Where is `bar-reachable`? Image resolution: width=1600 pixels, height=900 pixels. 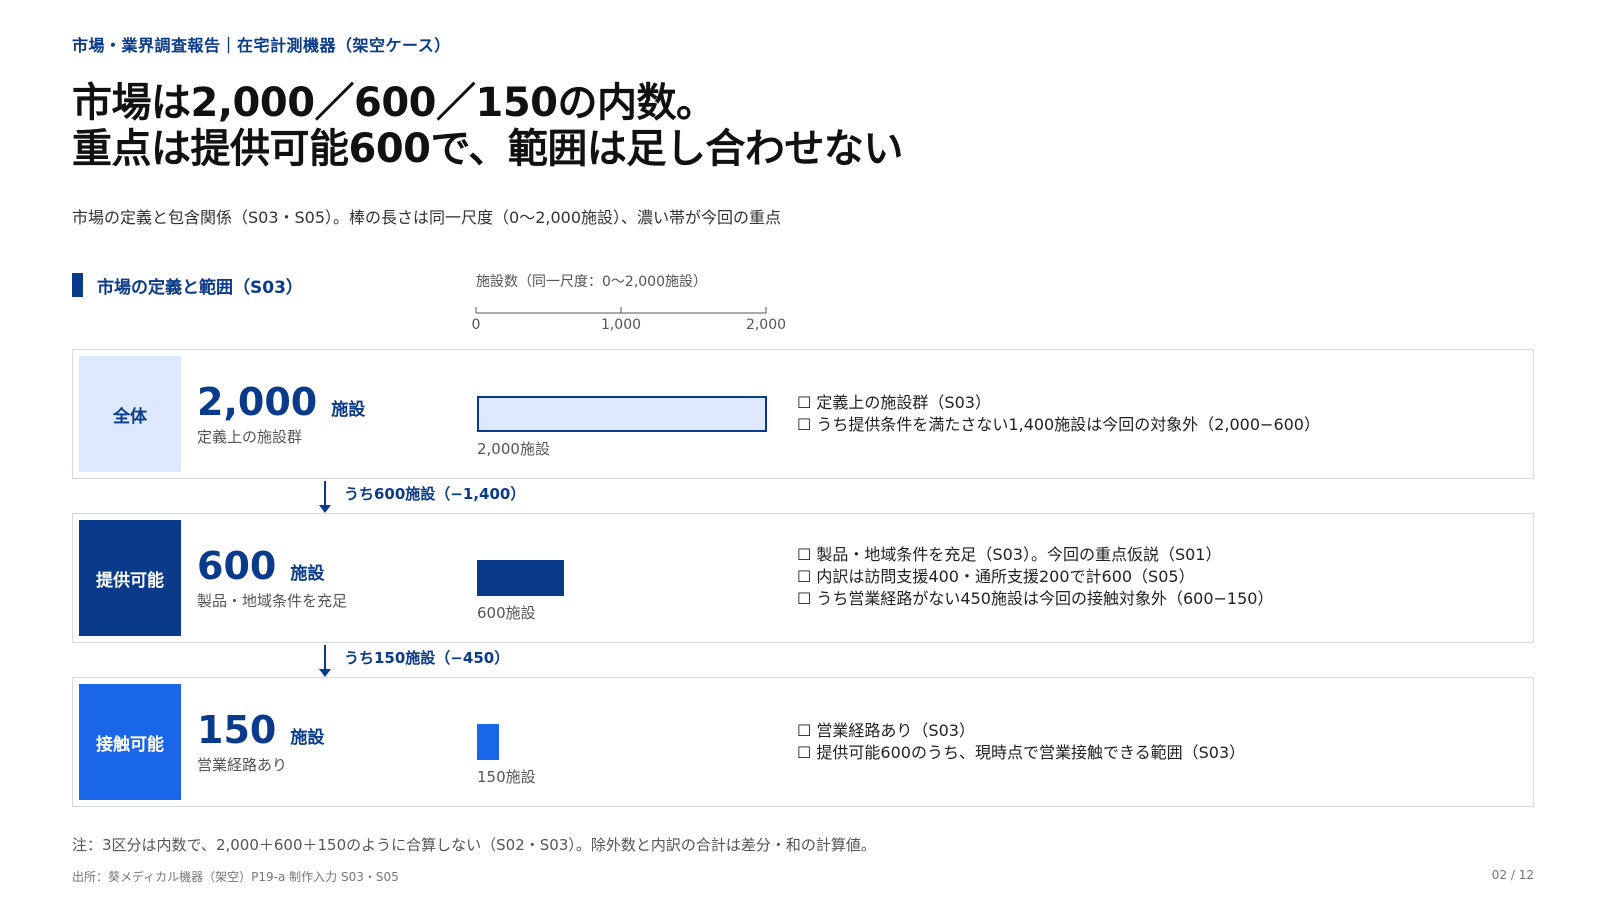 bar-reachable is located at coordinates (488, 742).